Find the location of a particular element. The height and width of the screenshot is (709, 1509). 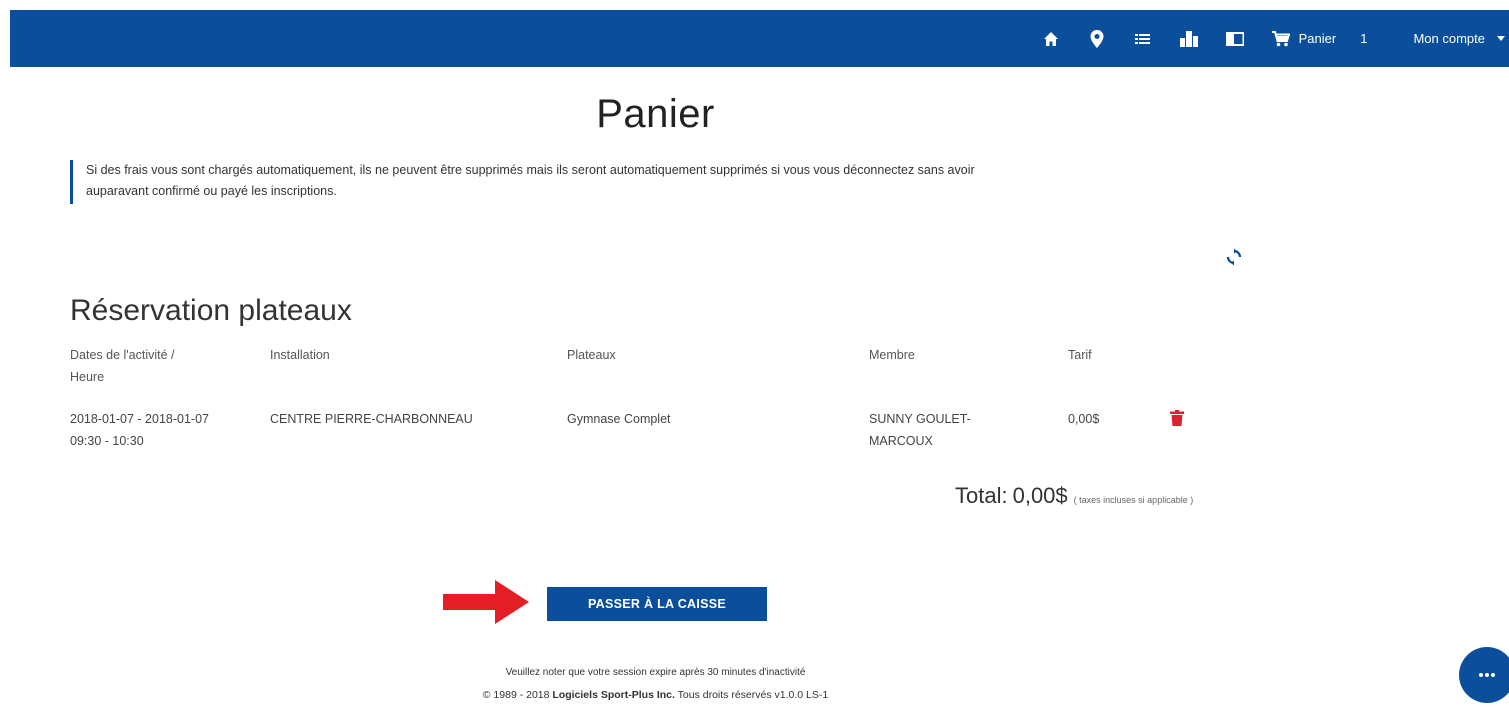

red-arrow-icon is located at coordinates (486, 602).